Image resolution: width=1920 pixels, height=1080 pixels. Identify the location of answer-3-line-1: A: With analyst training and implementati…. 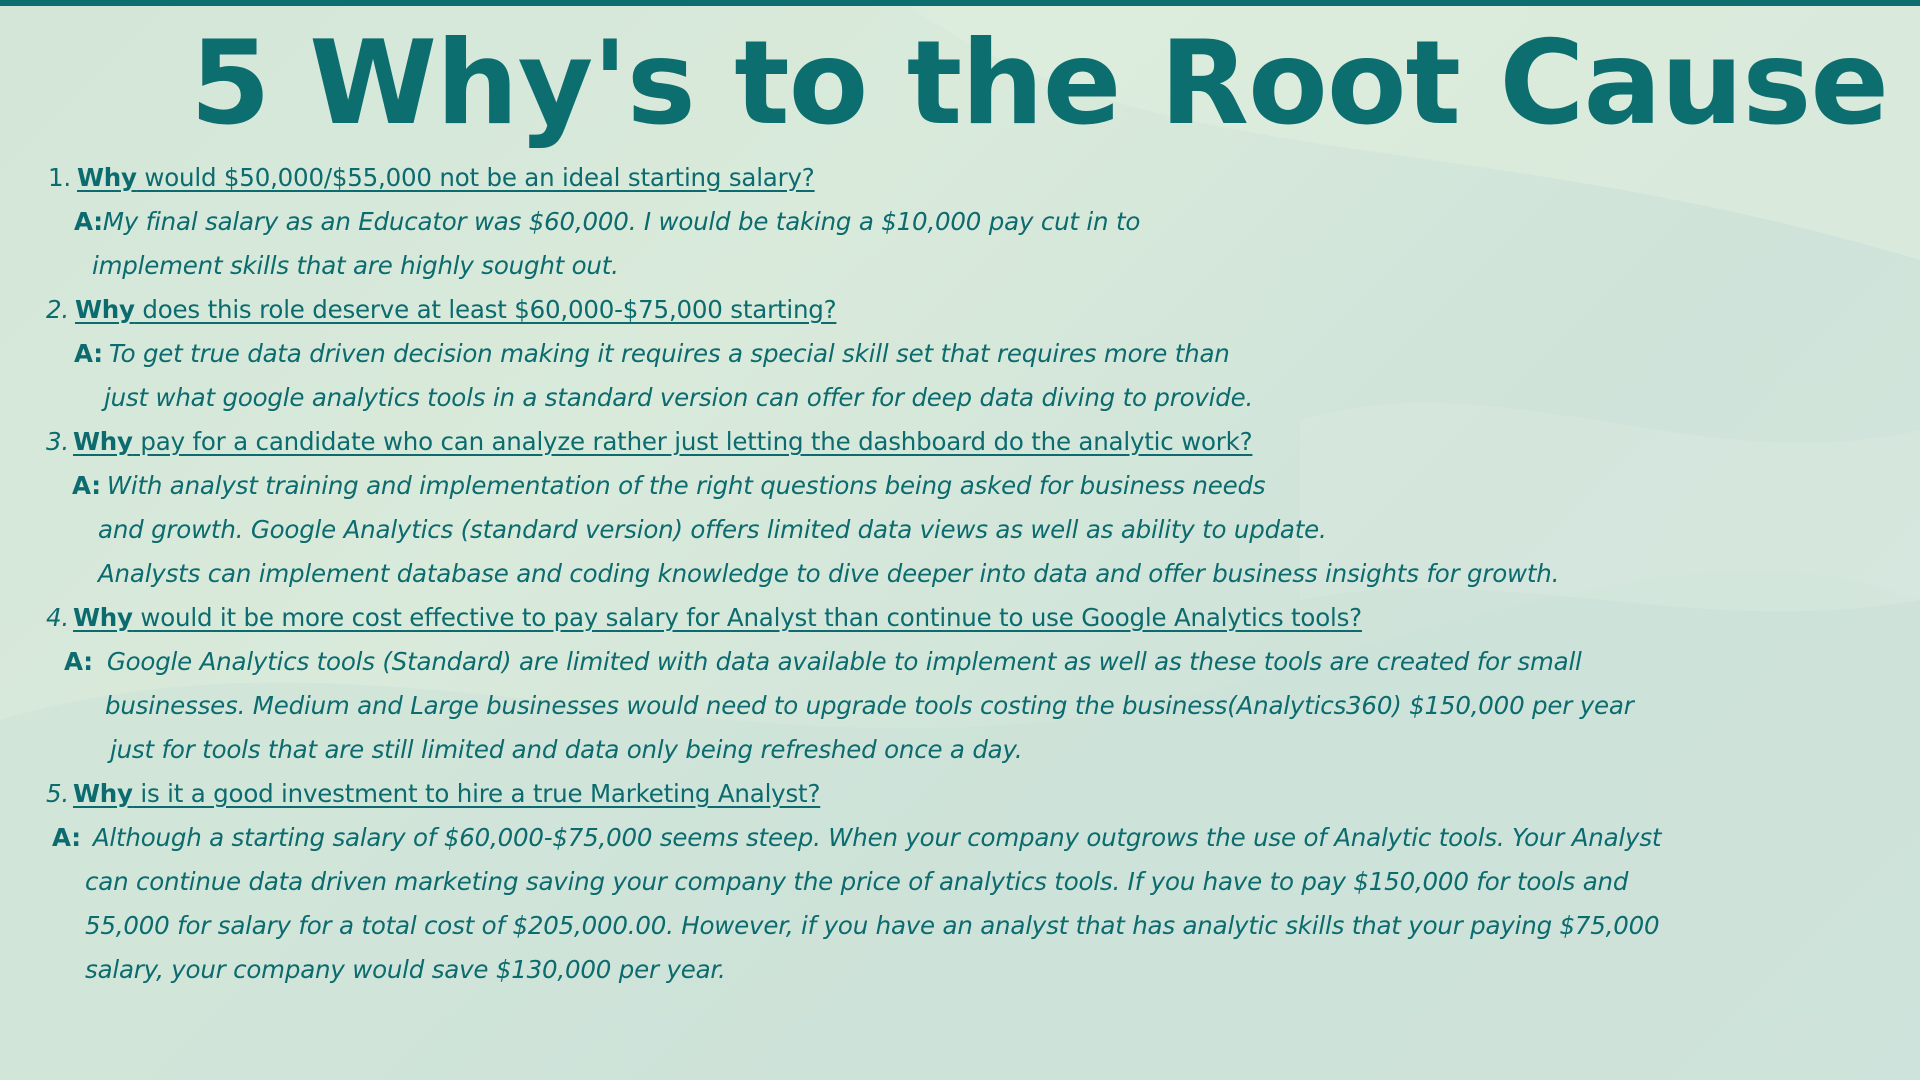
(850, 486).